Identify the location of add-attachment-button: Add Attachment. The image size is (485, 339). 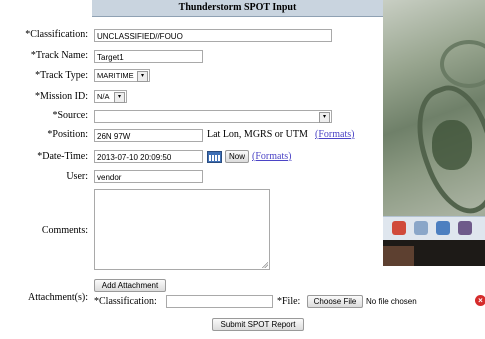
(130, 285).